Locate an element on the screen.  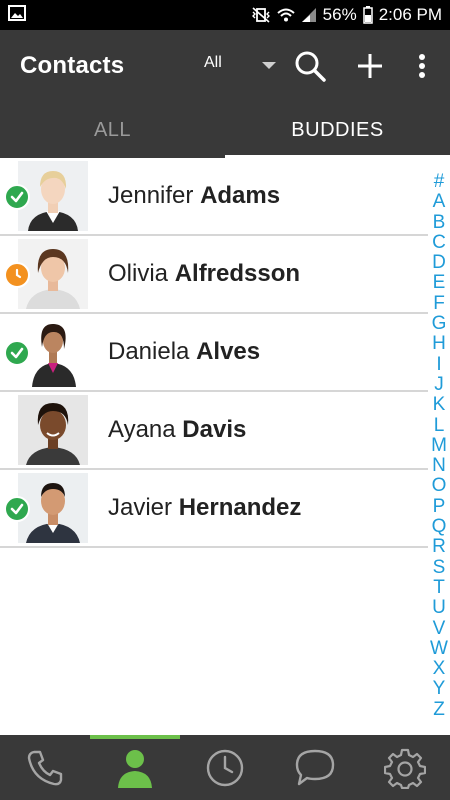
index-letter: # is located at coordinates (439, 181).